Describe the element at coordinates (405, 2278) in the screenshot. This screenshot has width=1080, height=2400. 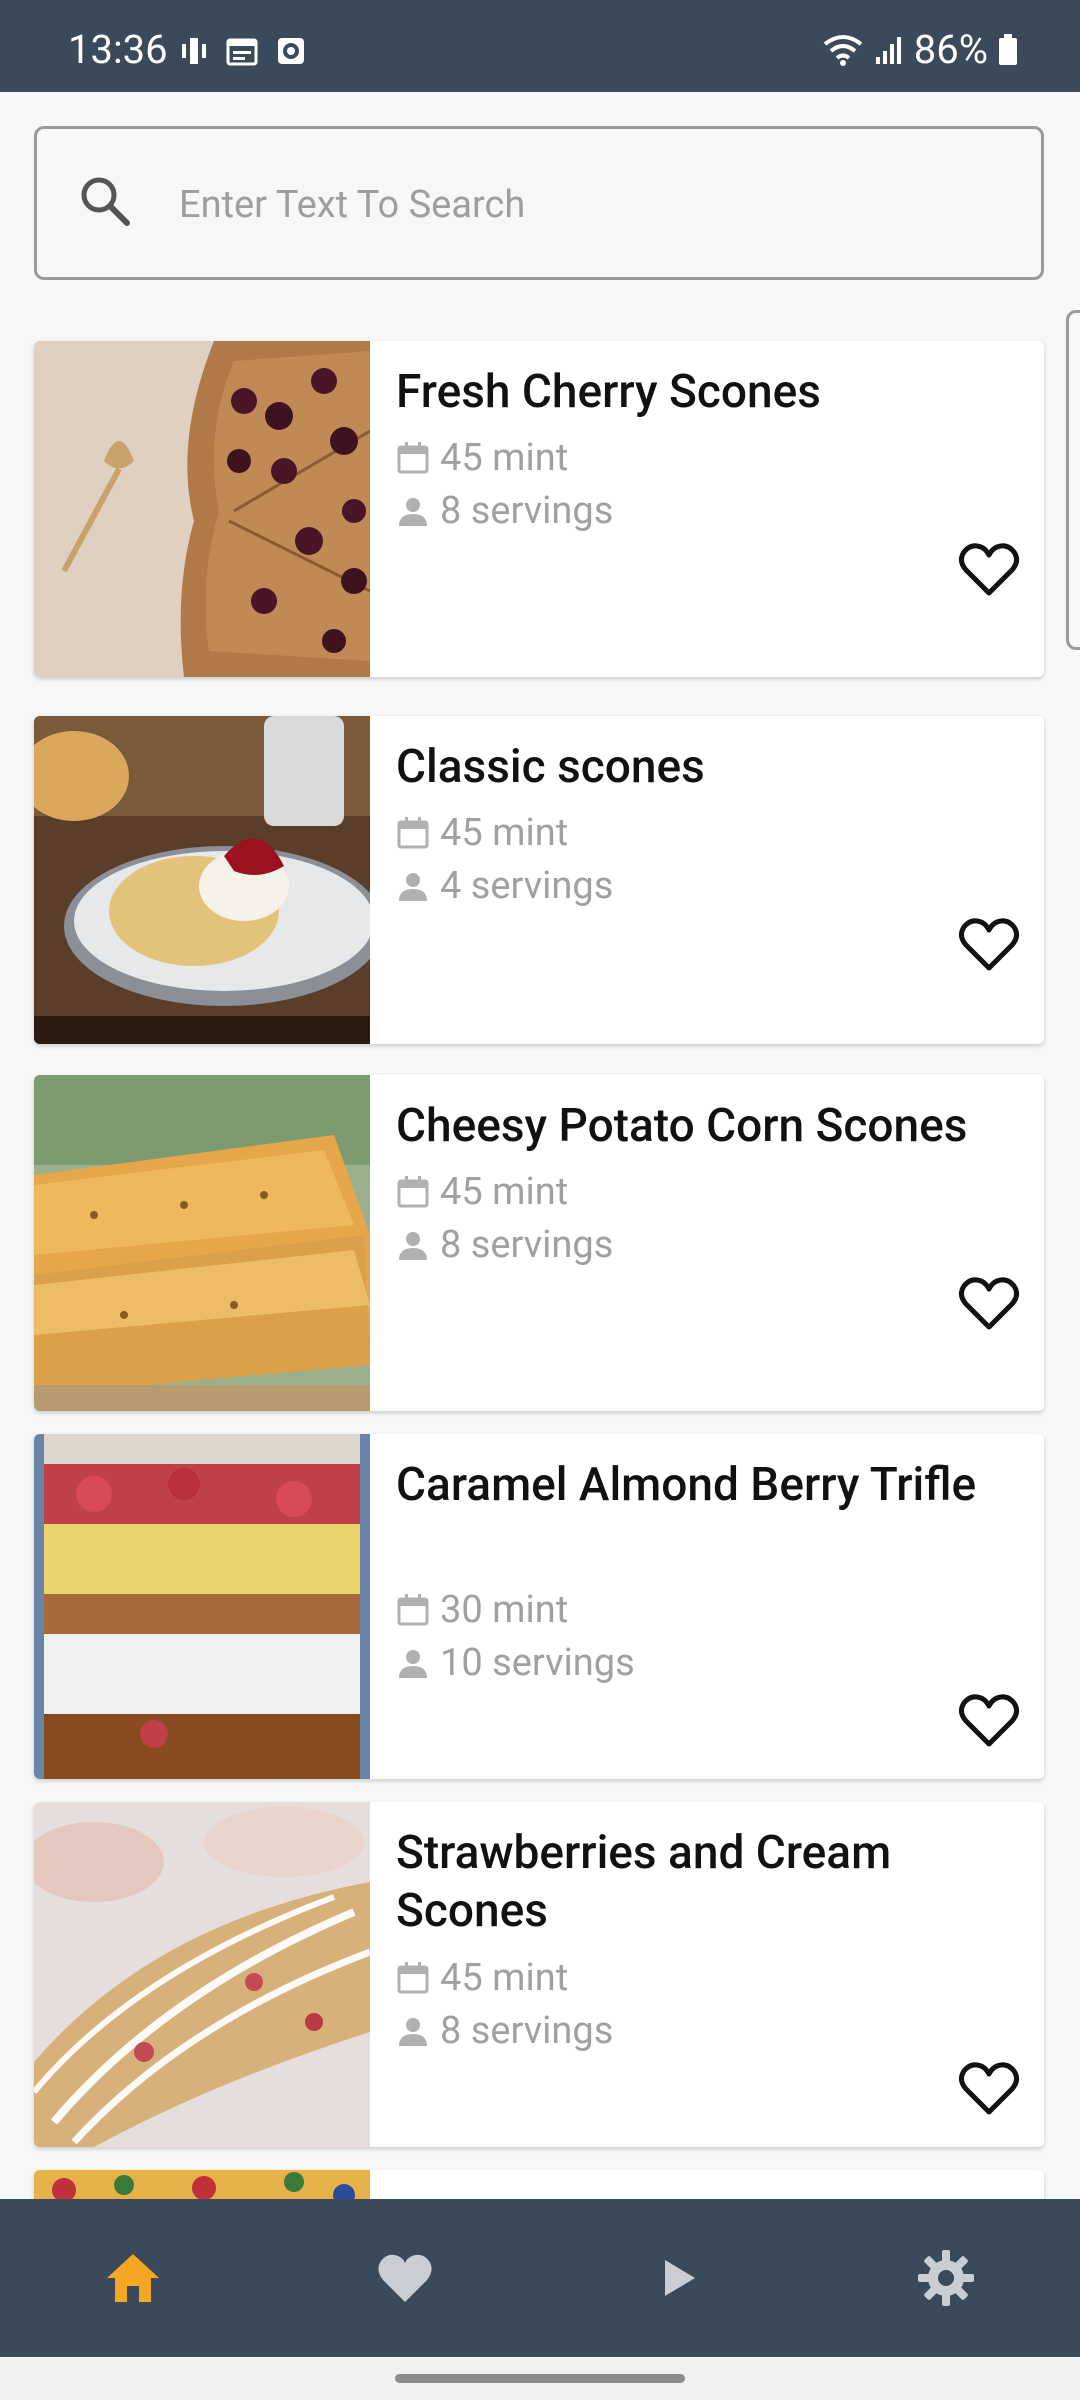
I see `heart-icon` at that location.